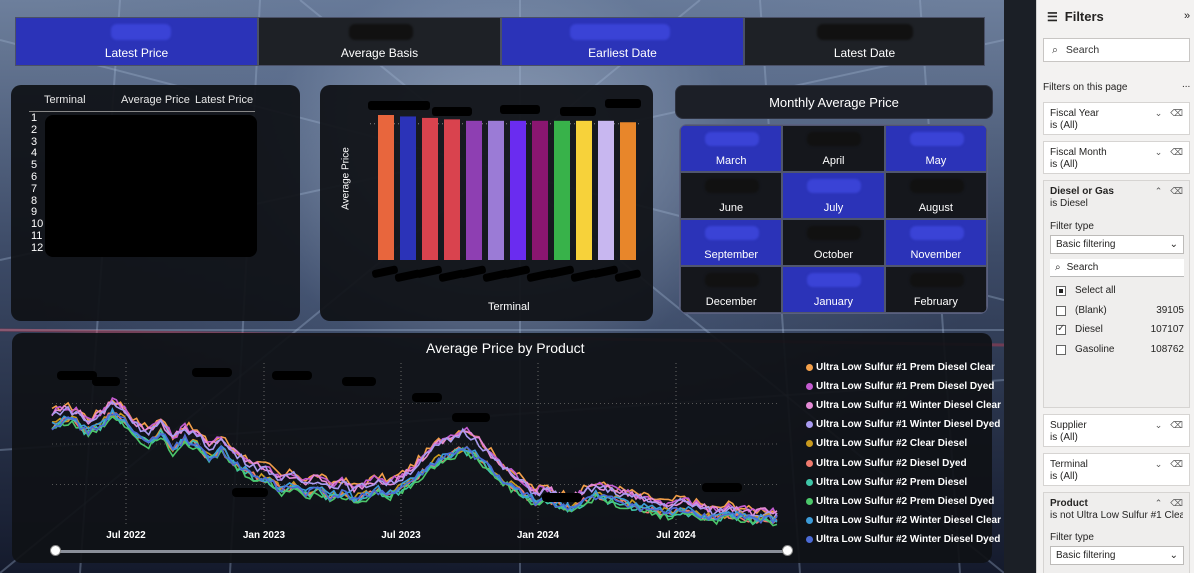  Describe the element at coordinates (935, 242) in the screenshot. I see `month-tile-november: November` at that location.